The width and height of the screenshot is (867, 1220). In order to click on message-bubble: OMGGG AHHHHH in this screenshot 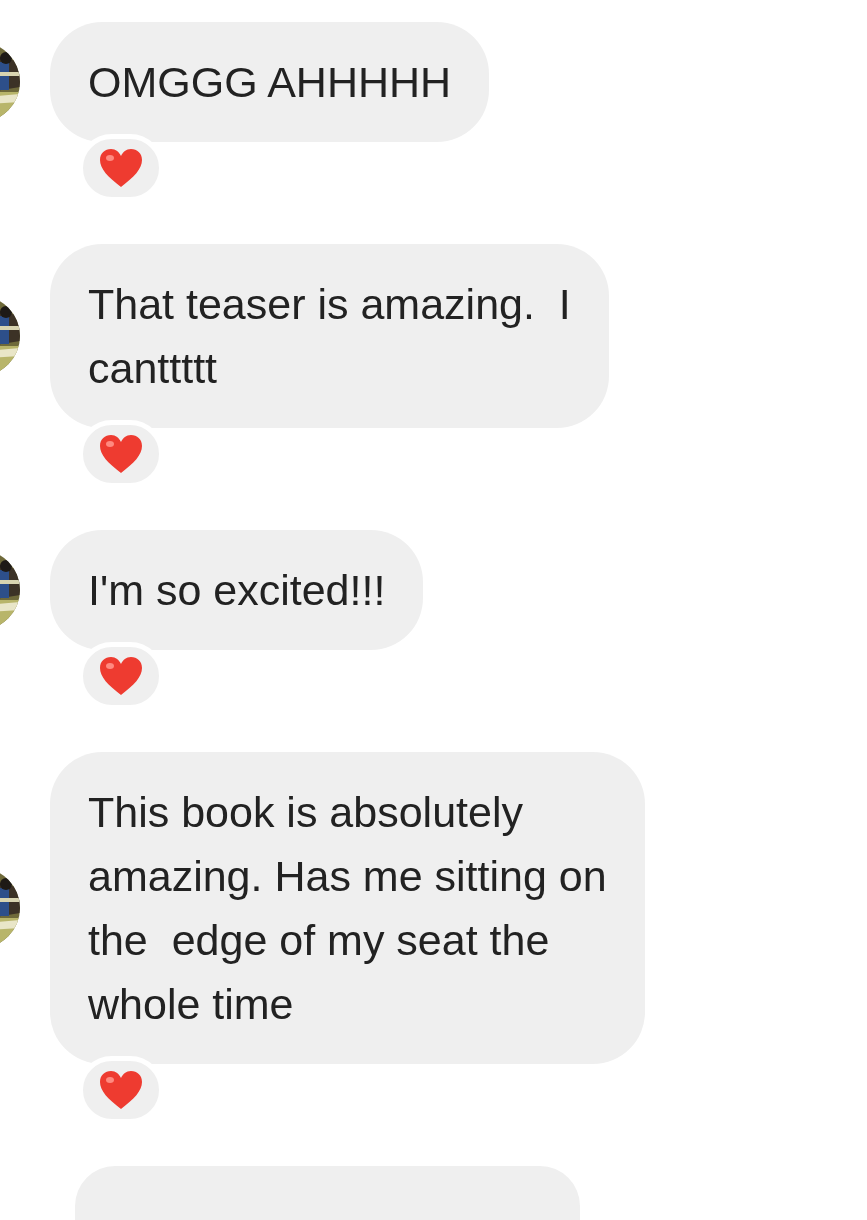, I will do `click(270, 82)`.